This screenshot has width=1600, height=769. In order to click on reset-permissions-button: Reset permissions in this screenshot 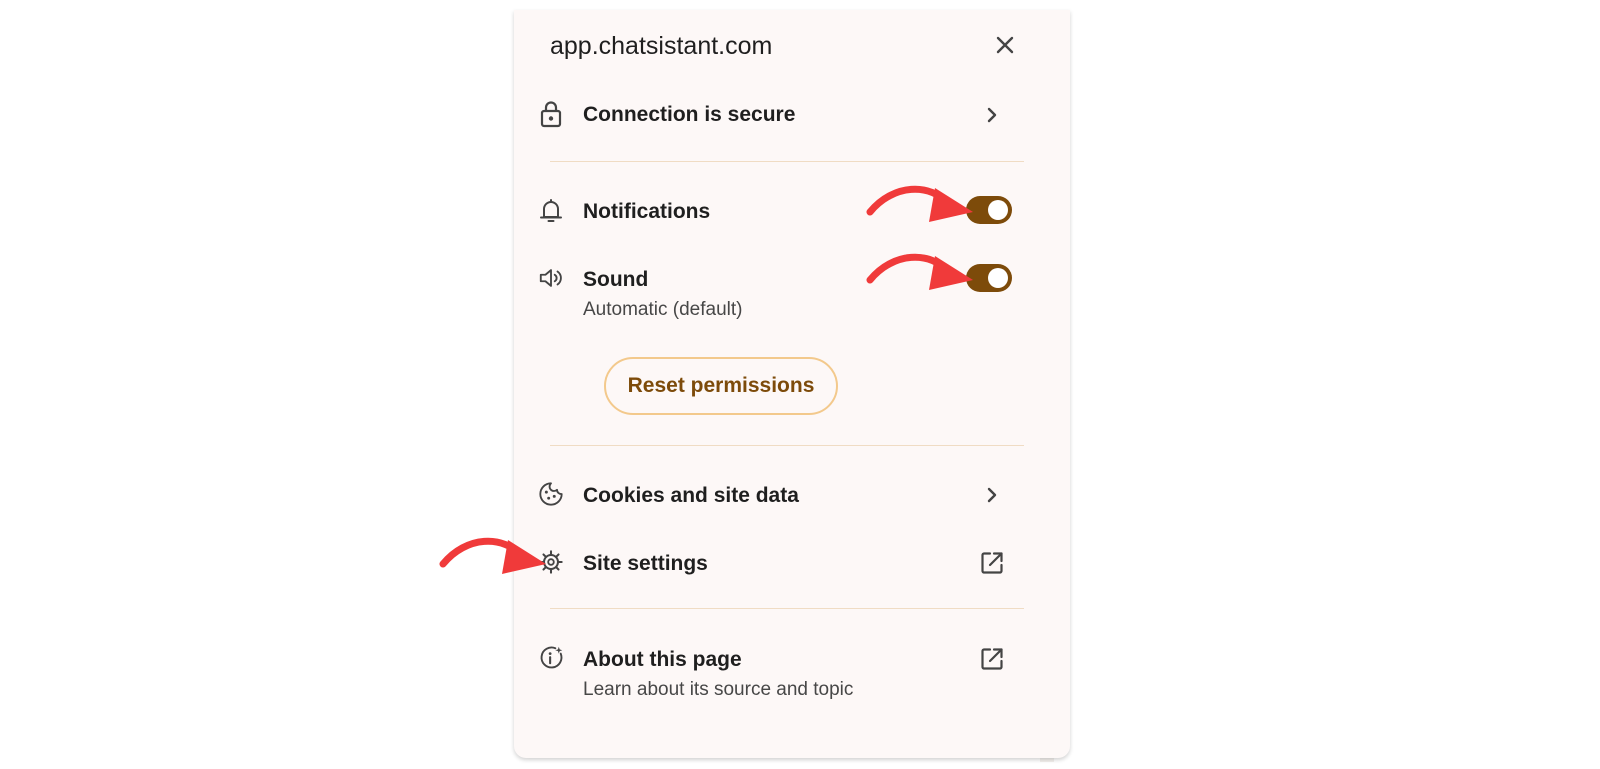, I will do `click(721, 386)`.